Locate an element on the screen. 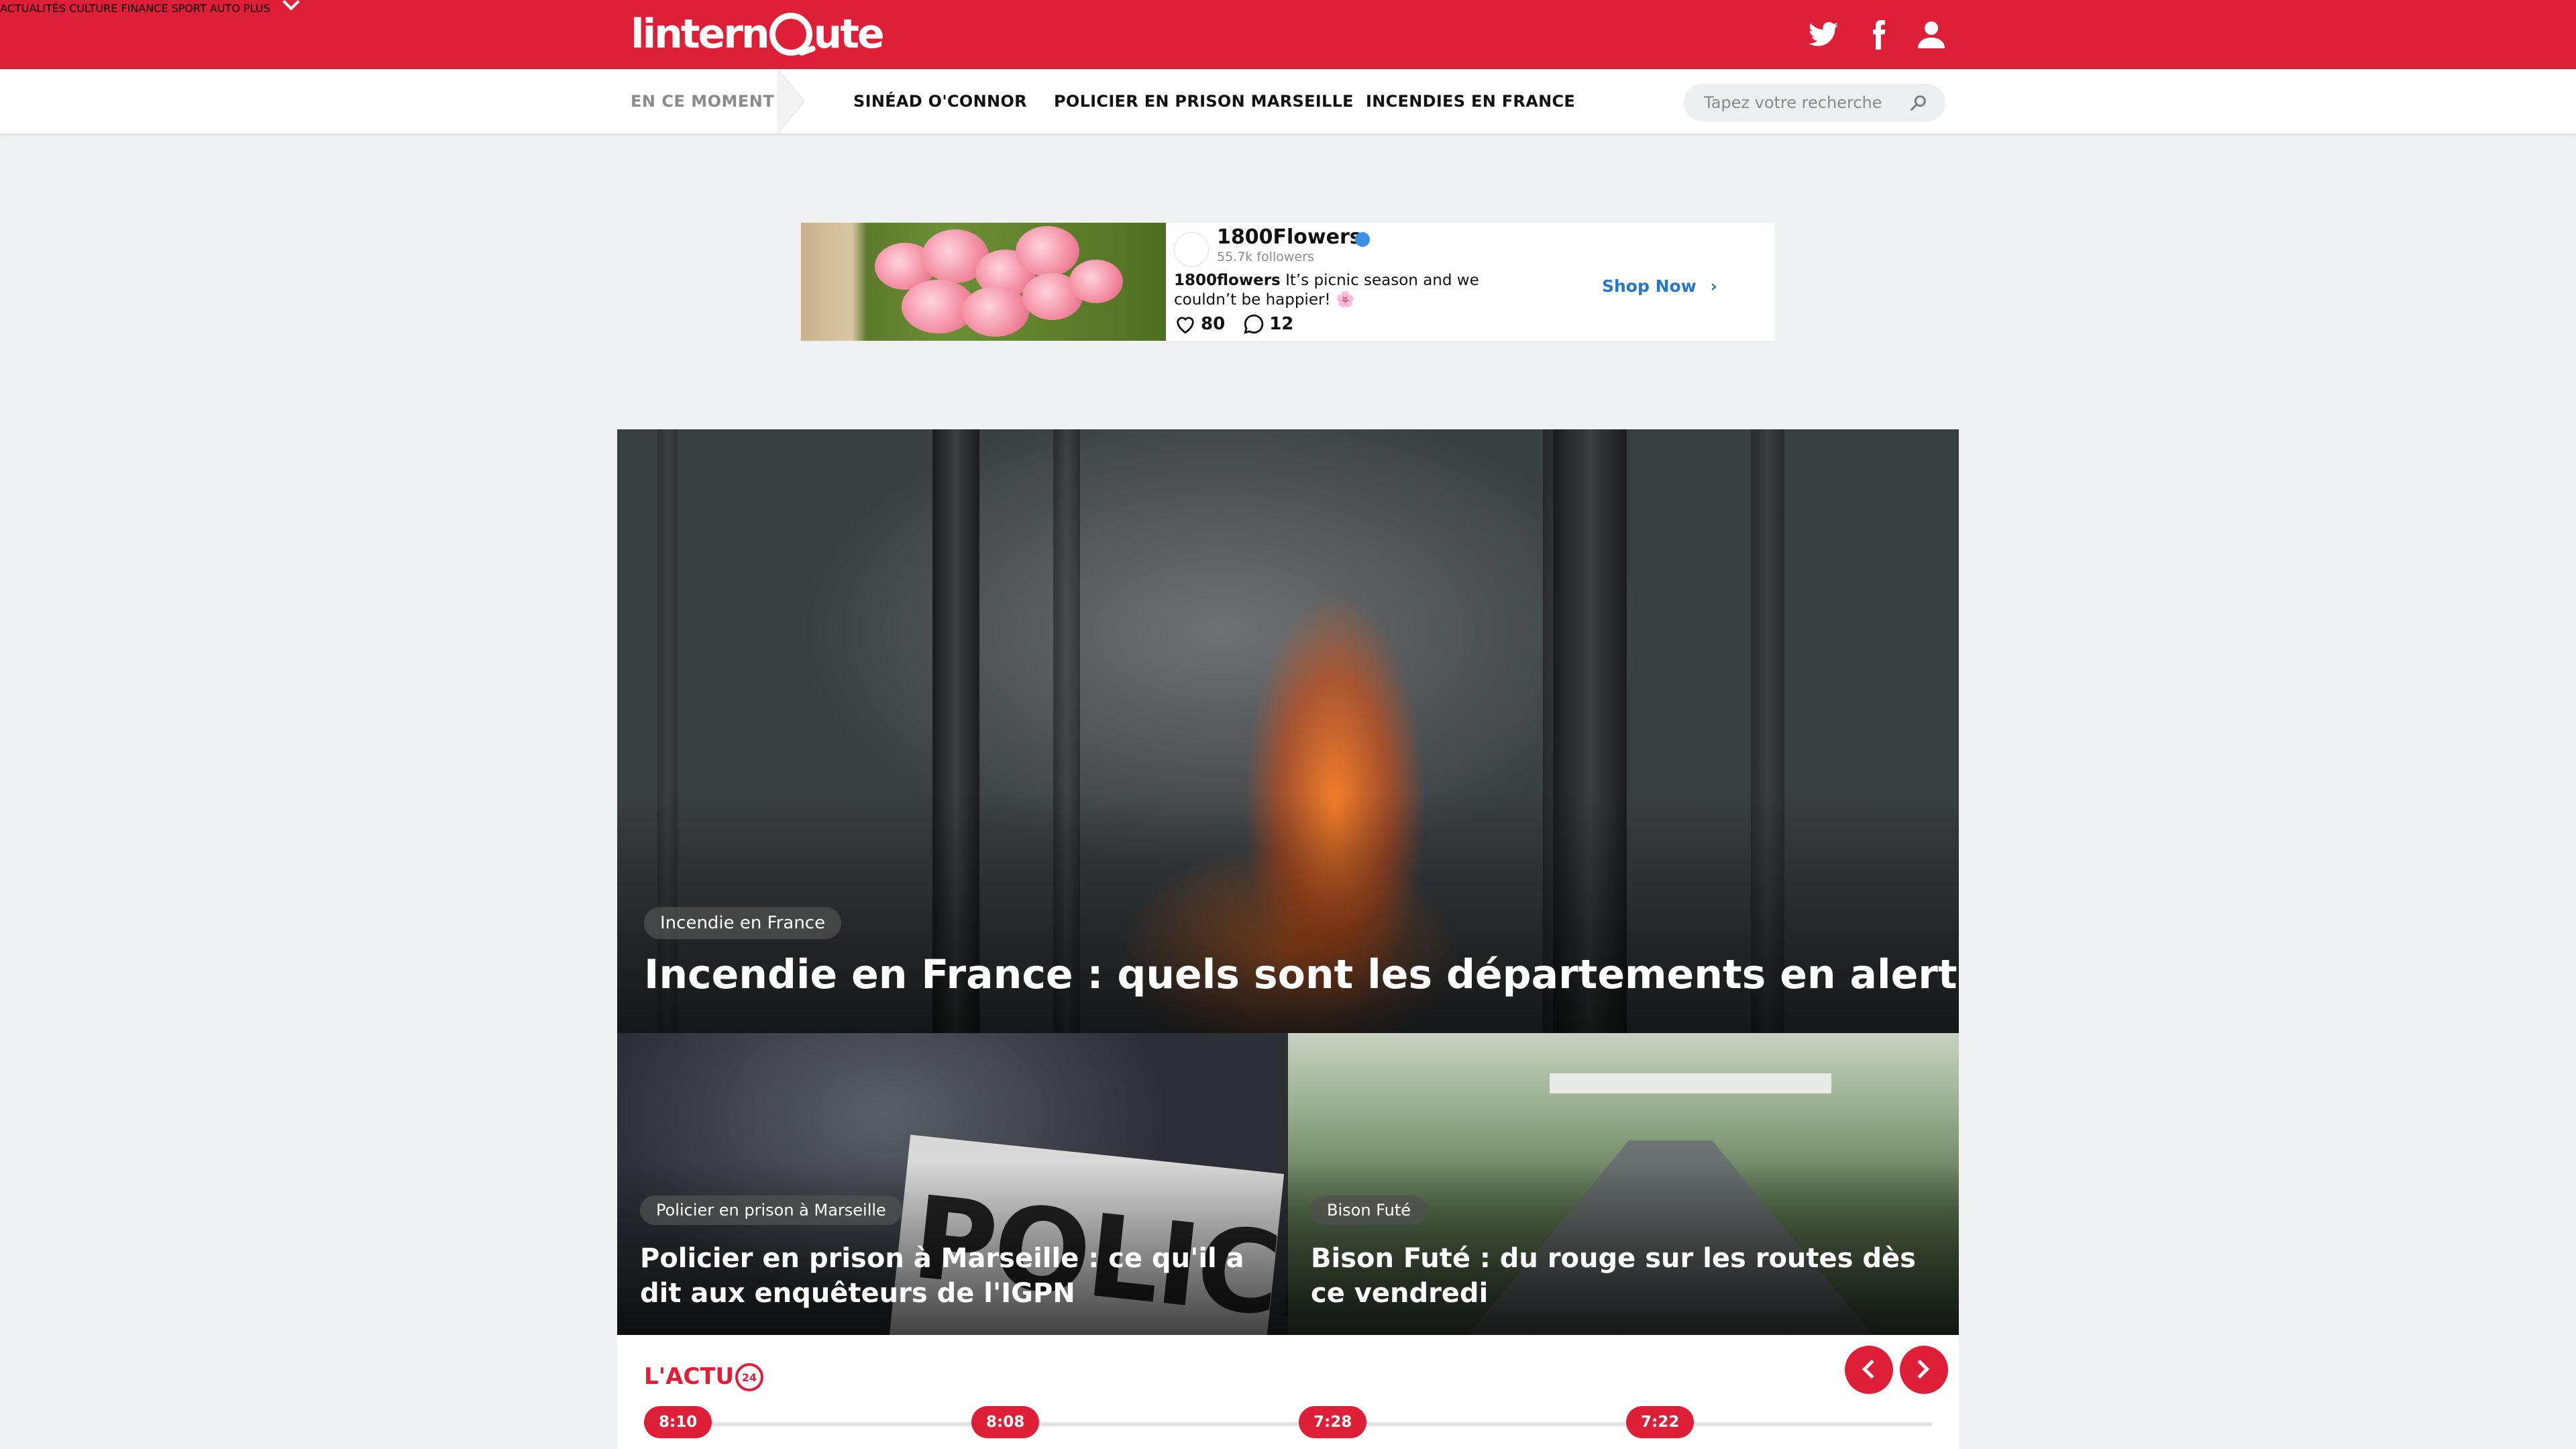 This screenshot has width=2576, height=1449. heart-icon is located at coordinates (1185, 325).